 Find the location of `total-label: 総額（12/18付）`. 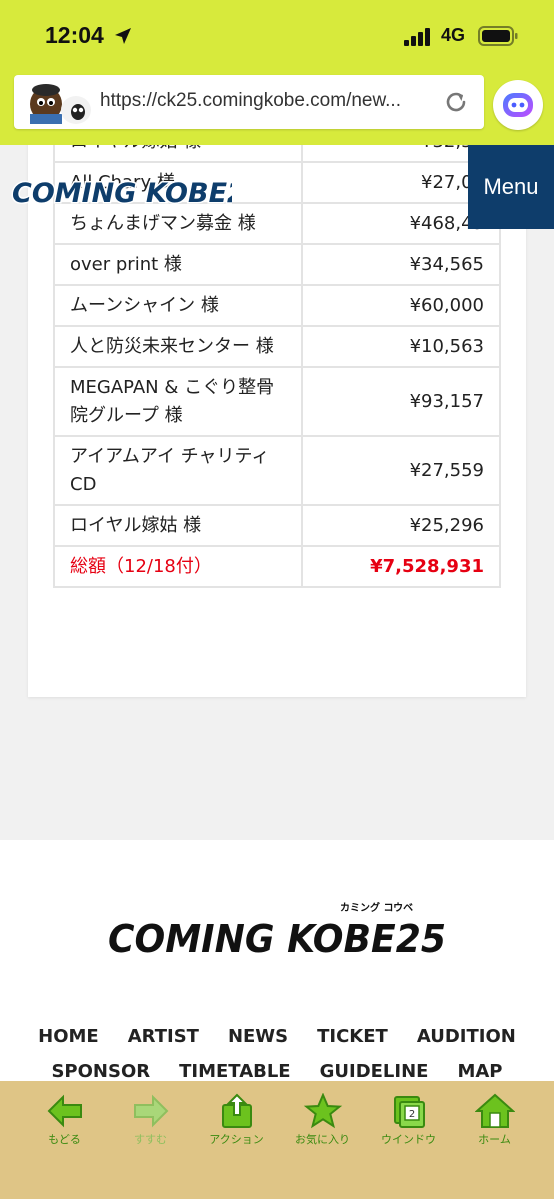

total-label: 総額（12/18付） is located at coordinates (178, 566).